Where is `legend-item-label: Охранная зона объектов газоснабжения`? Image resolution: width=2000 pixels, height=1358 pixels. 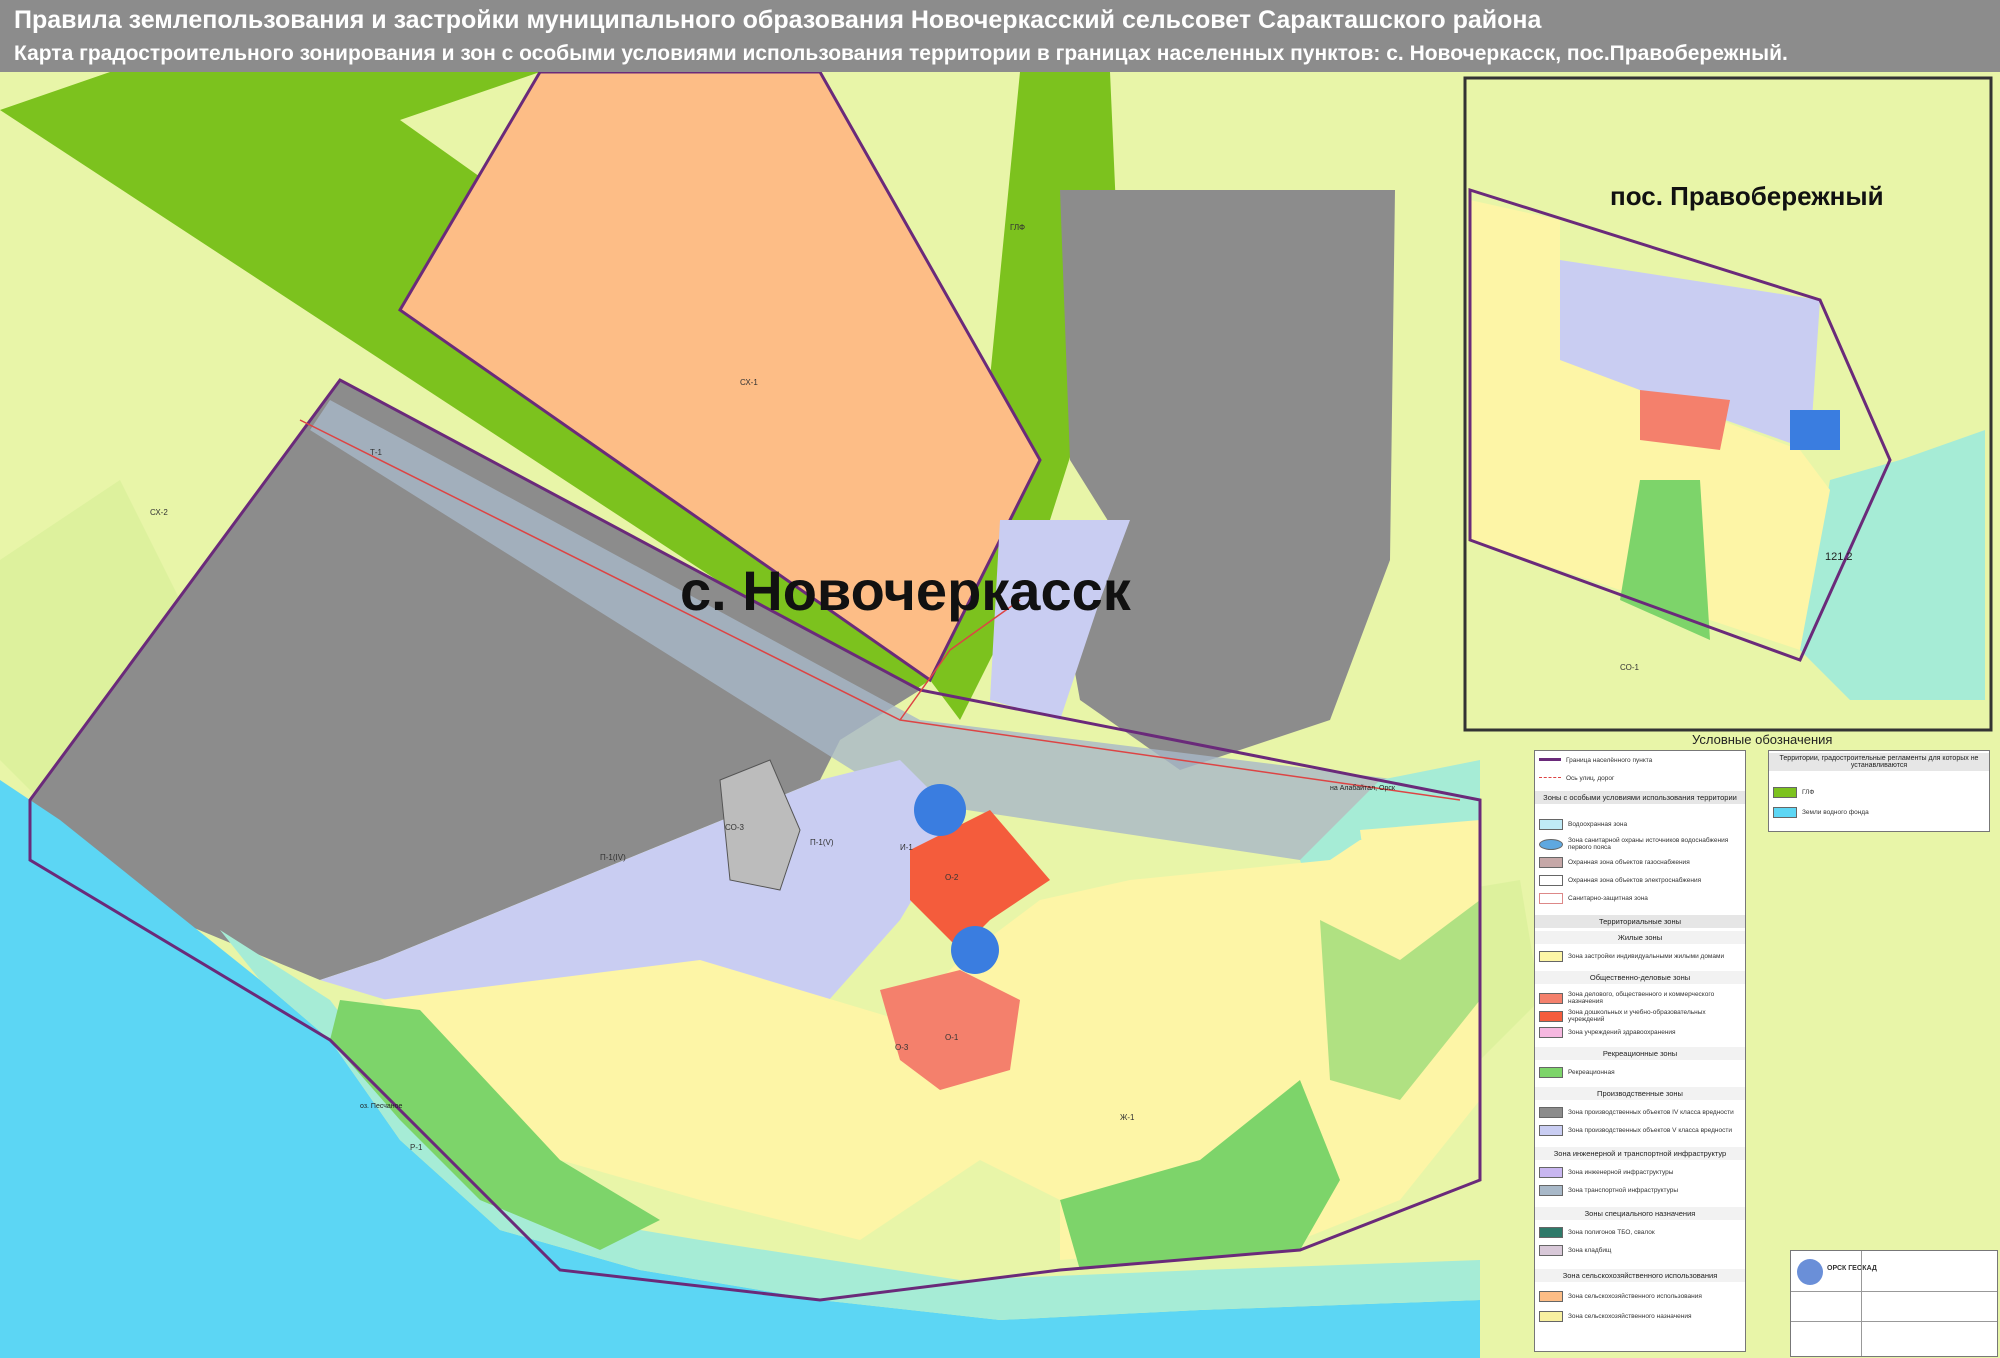 legend-item-label: Охранная зона объектов газоснабжения is located at coordinates (1629, 862).